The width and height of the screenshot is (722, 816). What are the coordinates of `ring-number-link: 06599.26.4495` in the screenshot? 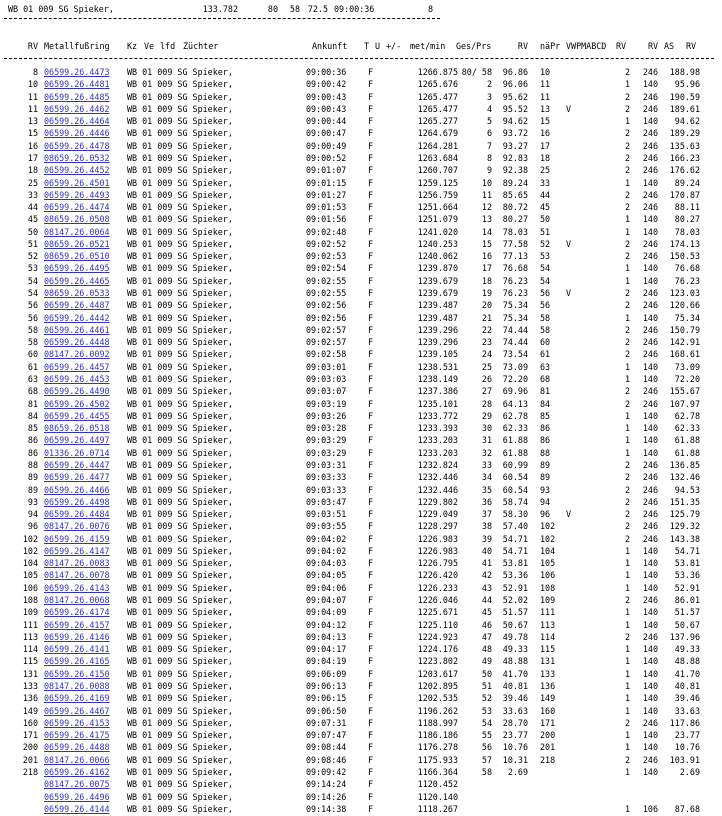 It's located at (77, 268).